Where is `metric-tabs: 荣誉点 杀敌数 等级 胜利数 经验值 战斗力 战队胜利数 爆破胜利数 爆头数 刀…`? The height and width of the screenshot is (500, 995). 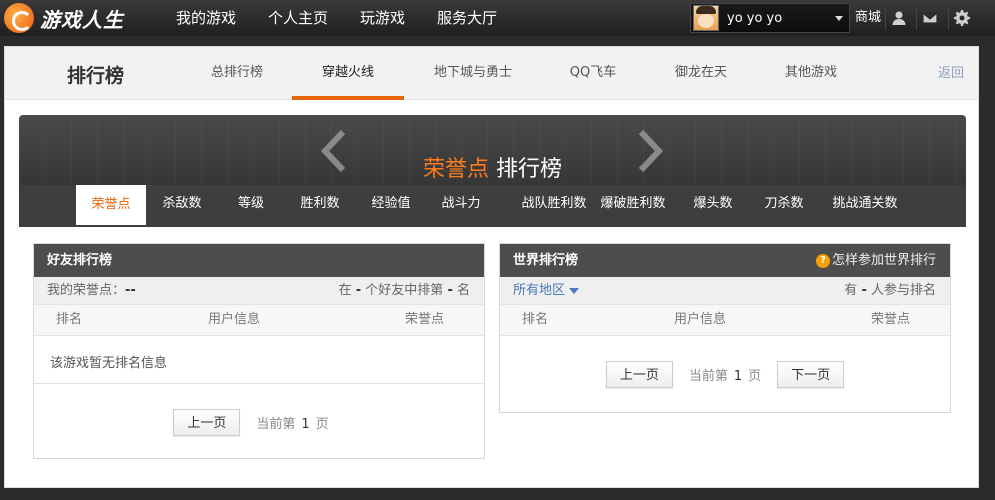
metric-tabs: 荣誉点 杀敌数 等级 胜利数 经验值 战斗力 战队胜利数 爆破胜利数 爆头数 刀… is located at coordinates (492, 206).